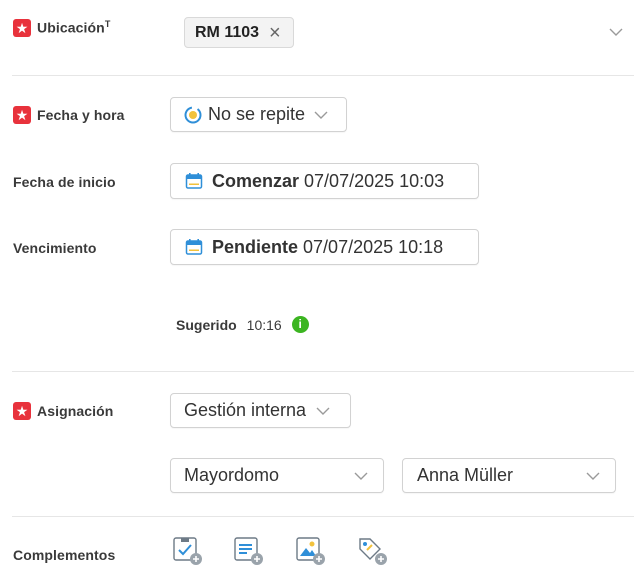 The width and height of the screenshot is (634, 577). What do you see at coordinates (311, 551) in the screenshot?
I see `add-image-icon` at bounding box center [311, 551].